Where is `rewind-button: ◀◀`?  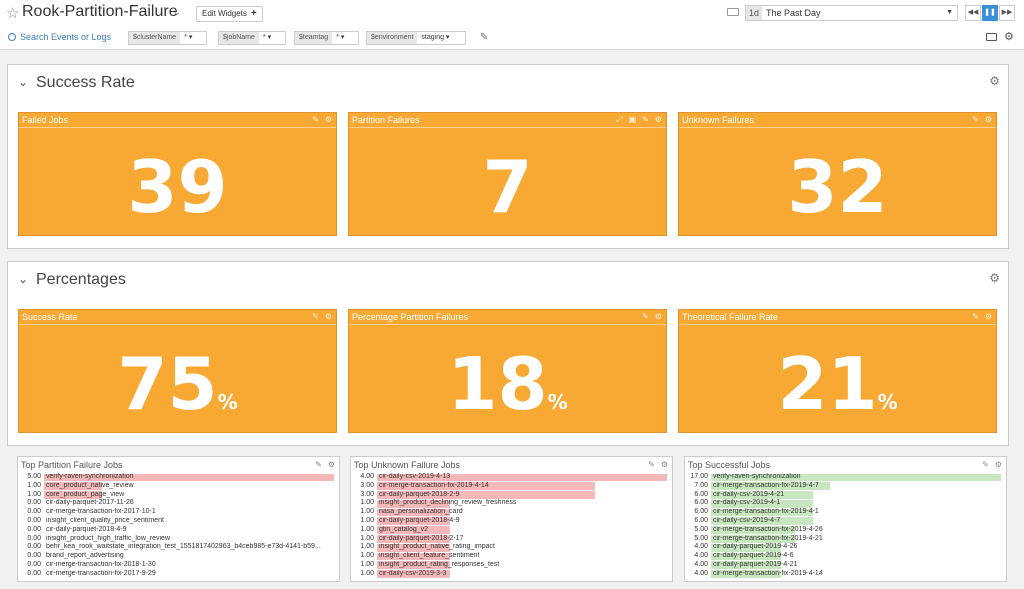 rewind-button: ◀◀ is located at coordinates (973, 13).